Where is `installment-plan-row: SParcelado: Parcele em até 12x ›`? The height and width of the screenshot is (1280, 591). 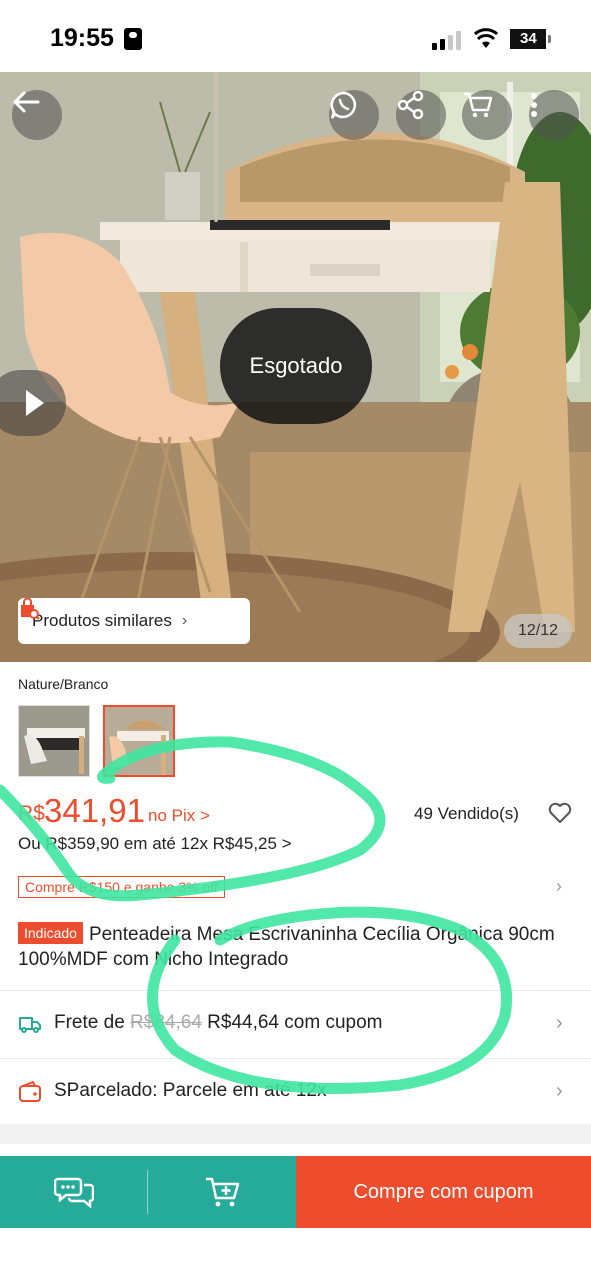 installment-plan-row: SParcelado: Parcele em até 12x › is located at coordinates (295, 1093).